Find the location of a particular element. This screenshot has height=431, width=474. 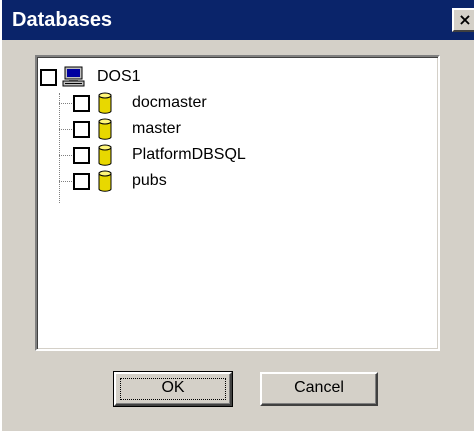

close-icon: × is located at coordinates (465, 19).